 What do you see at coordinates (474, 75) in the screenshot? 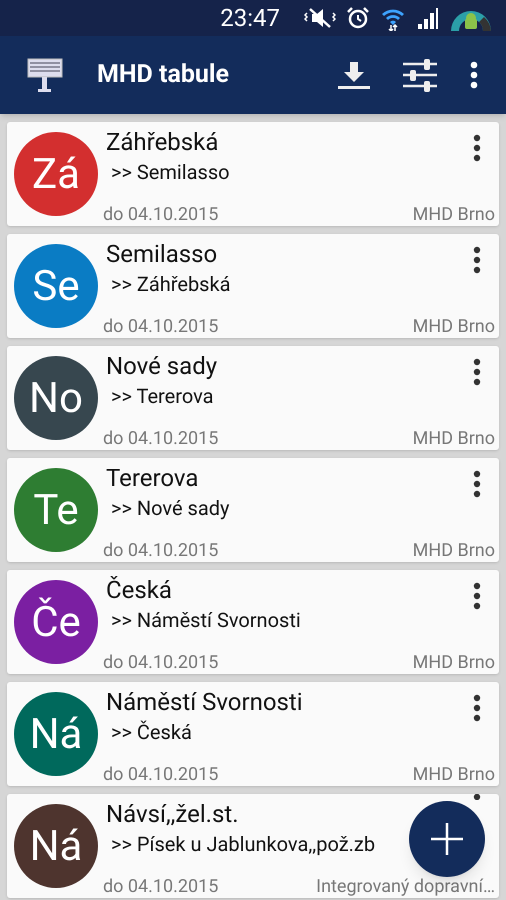
I see `menu-icon` at bounding box center [474, 75].